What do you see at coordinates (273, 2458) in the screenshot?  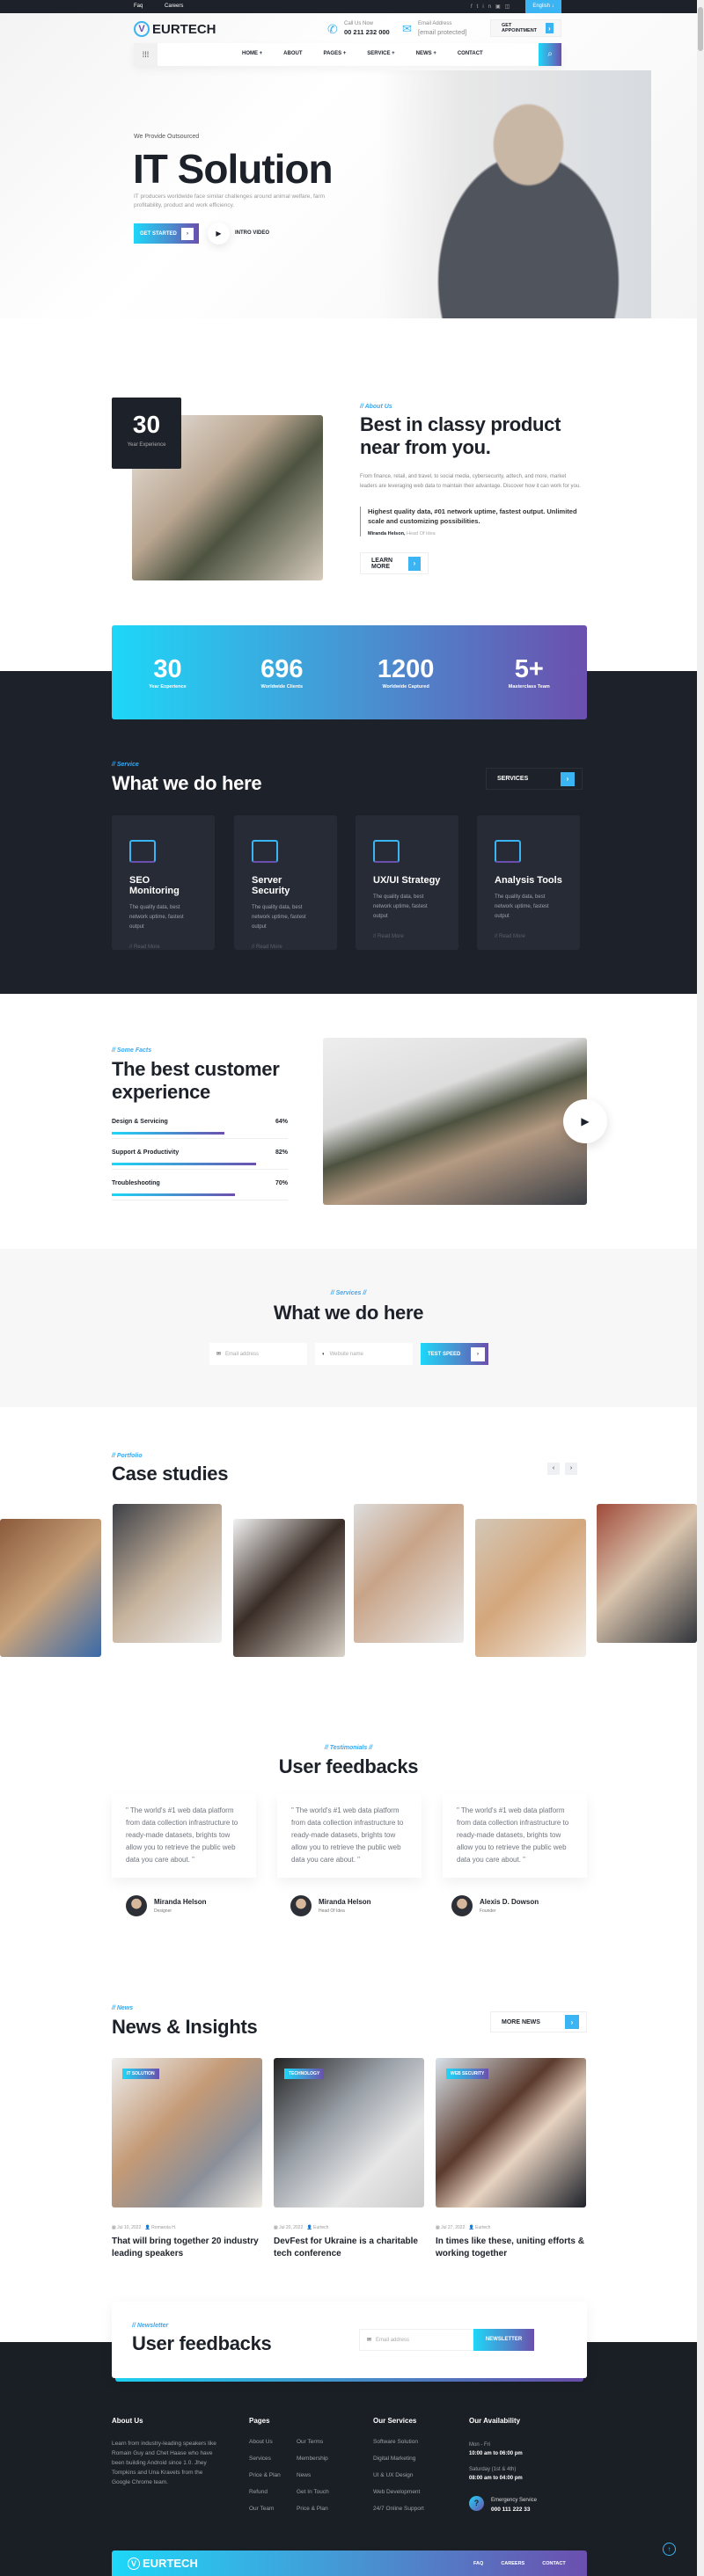 I see `footer-link: Services` at bounding box center [273, 2458].